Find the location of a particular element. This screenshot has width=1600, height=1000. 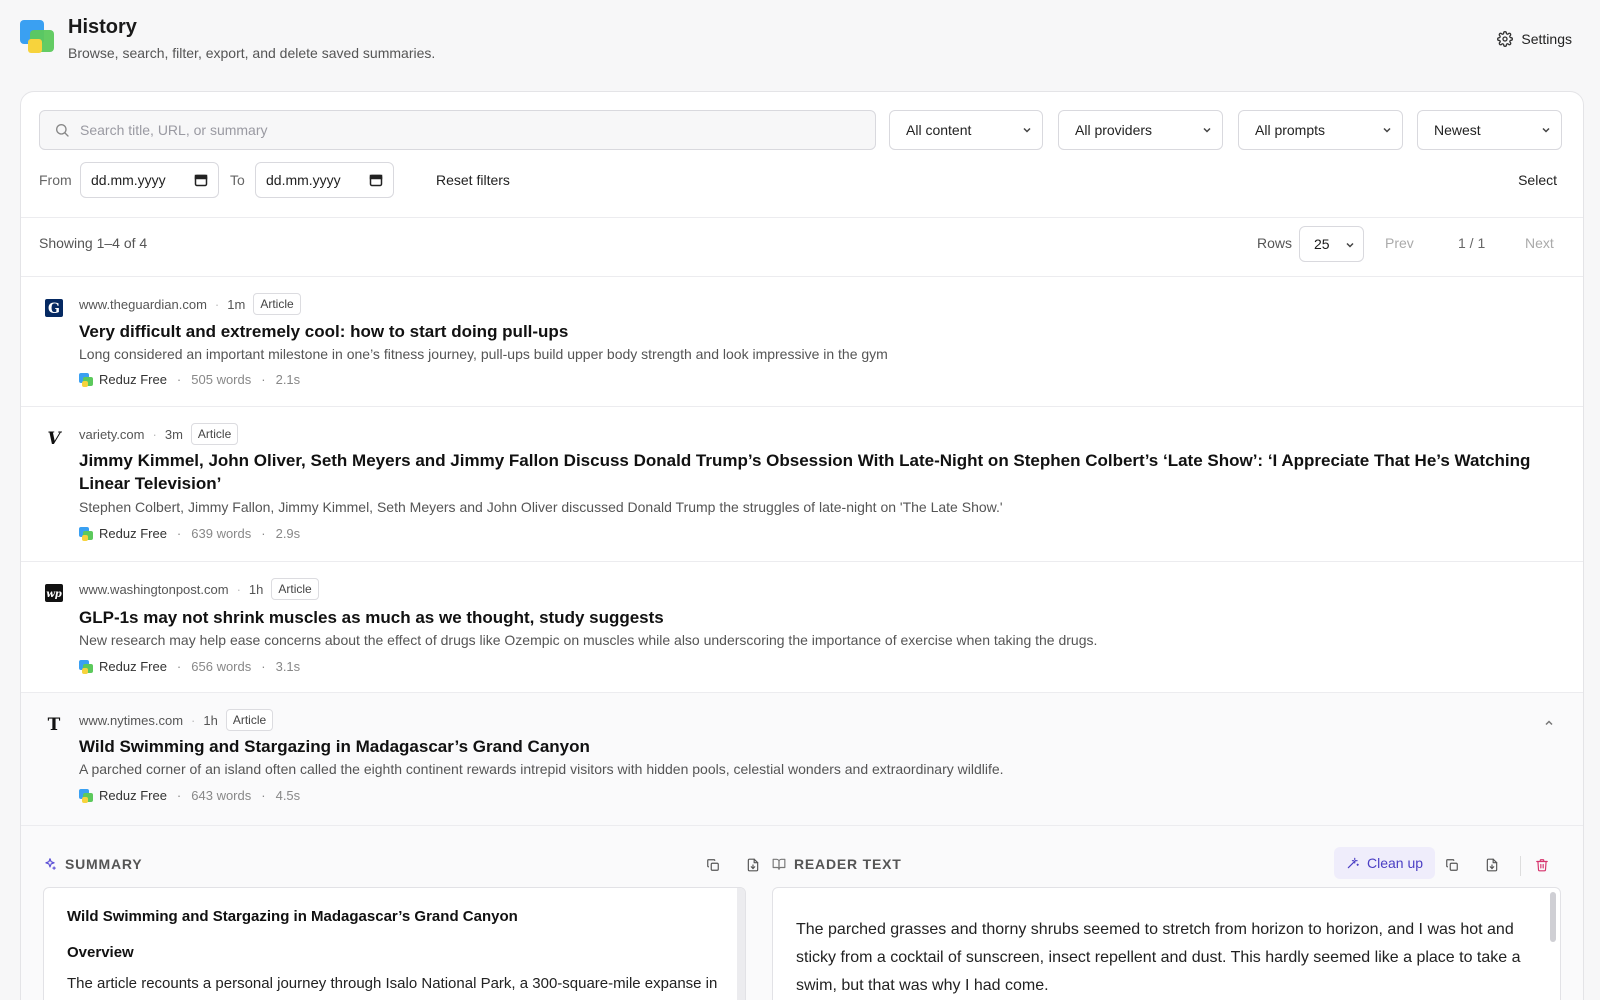

to-label: To is located at coordinates (237, 180).